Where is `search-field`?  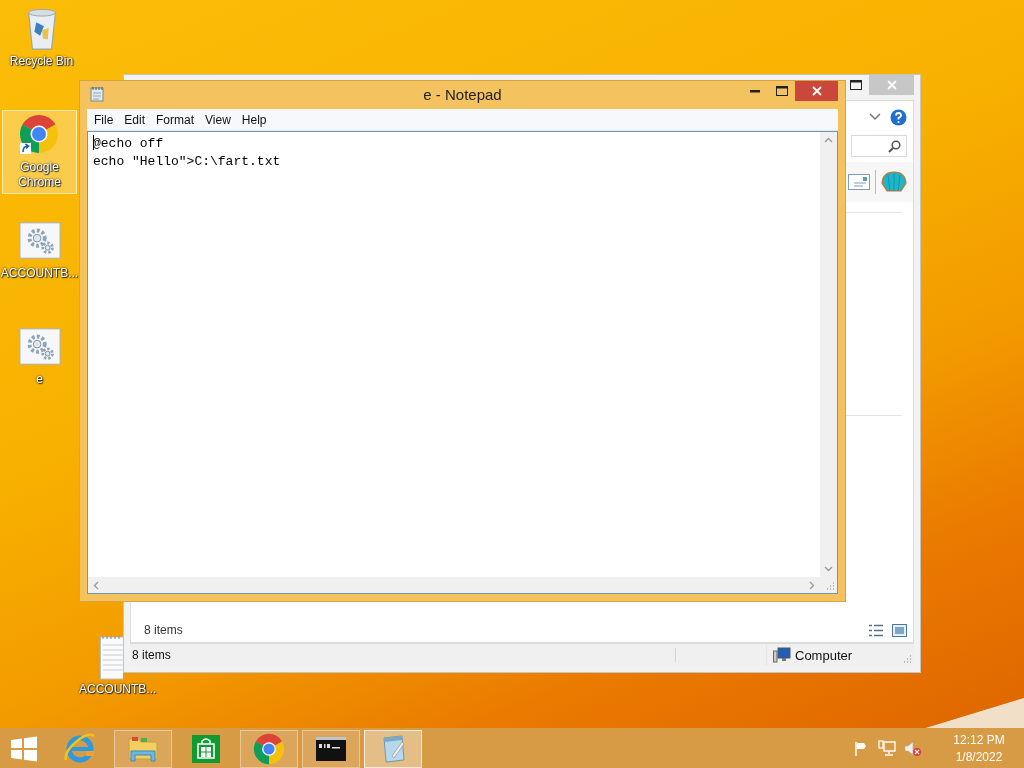
search-field is located at coordinates (879, 146).